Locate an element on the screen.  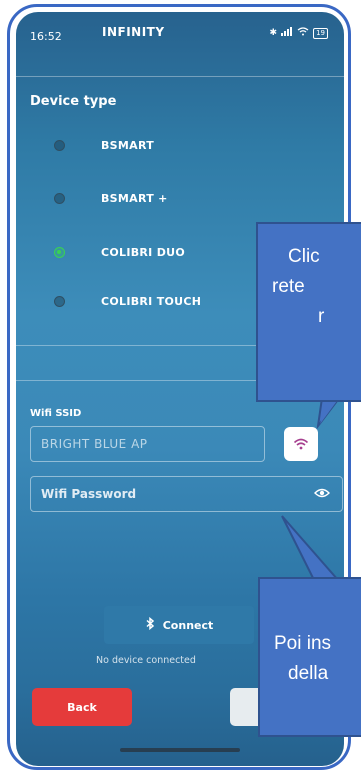
wifi-scan-button is located at coordinates (301, 444).